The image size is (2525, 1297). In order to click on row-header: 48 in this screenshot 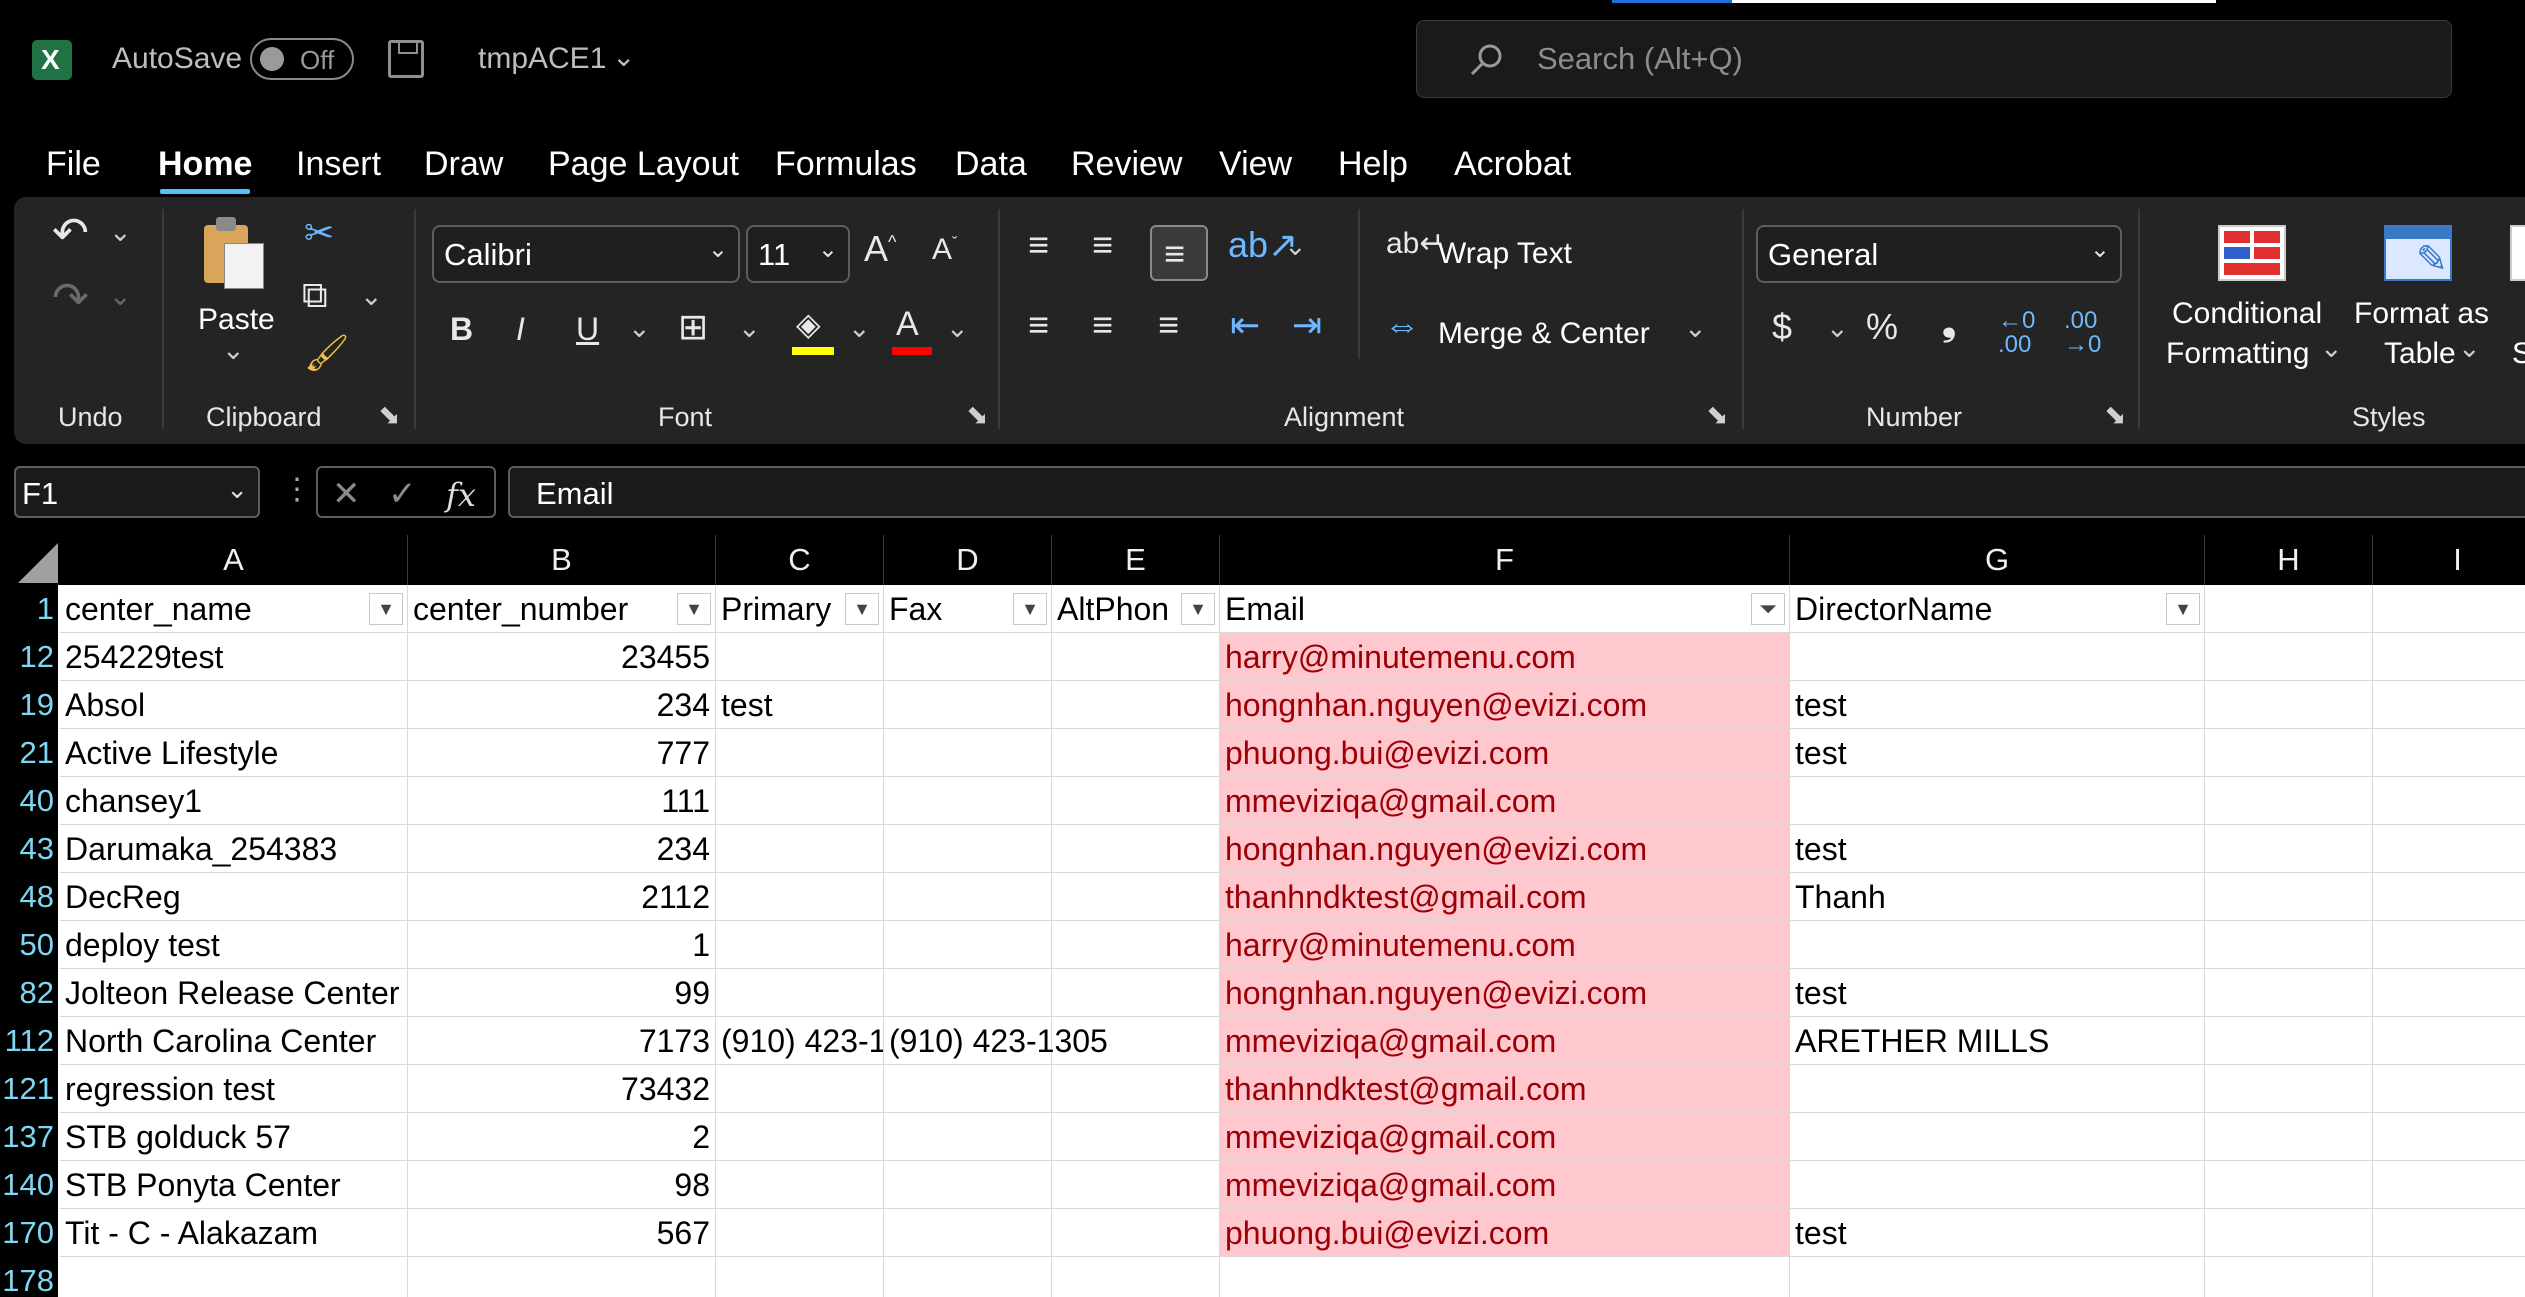, I will do `click(29, 897)`.